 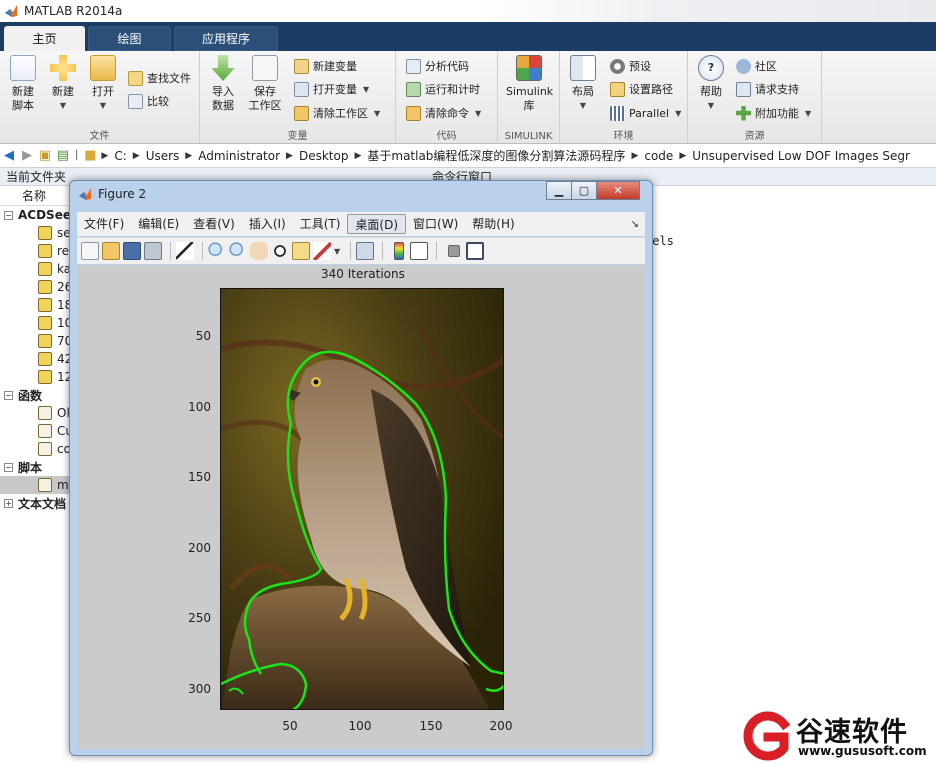 What do you see at coordinates (217, 251) in the screenshot?
I see `zoom-in-icon` at bounding box center [217, 251].